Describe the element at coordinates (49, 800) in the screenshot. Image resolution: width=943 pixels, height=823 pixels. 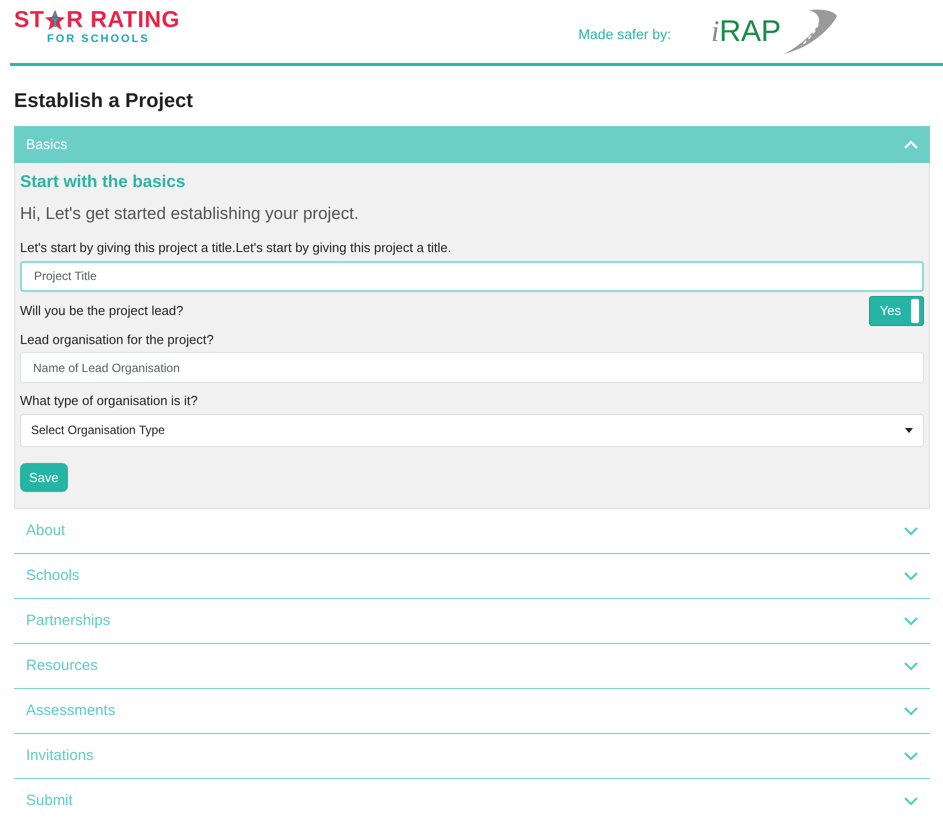
I see `section-title: Submit` at that location.